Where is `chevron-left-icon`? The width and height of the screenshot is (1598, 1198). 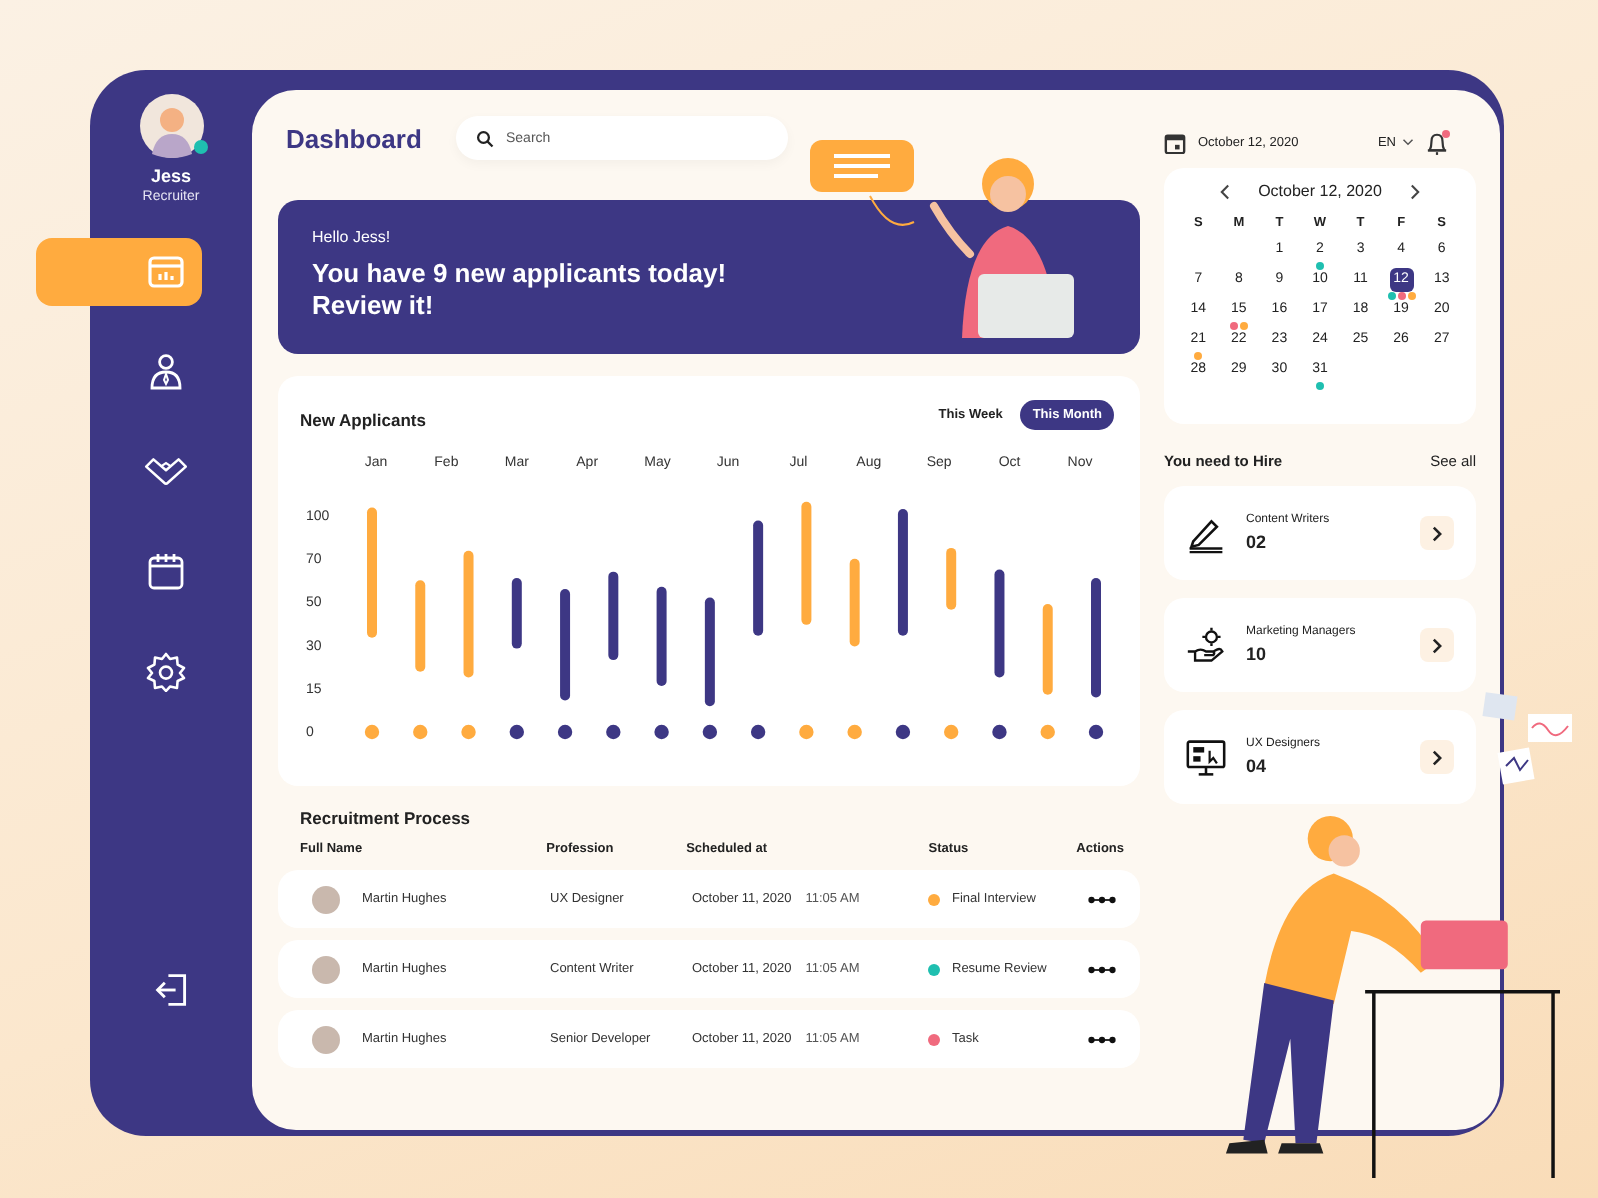 chevron-left-icon is located at coordinates (1225, 191).